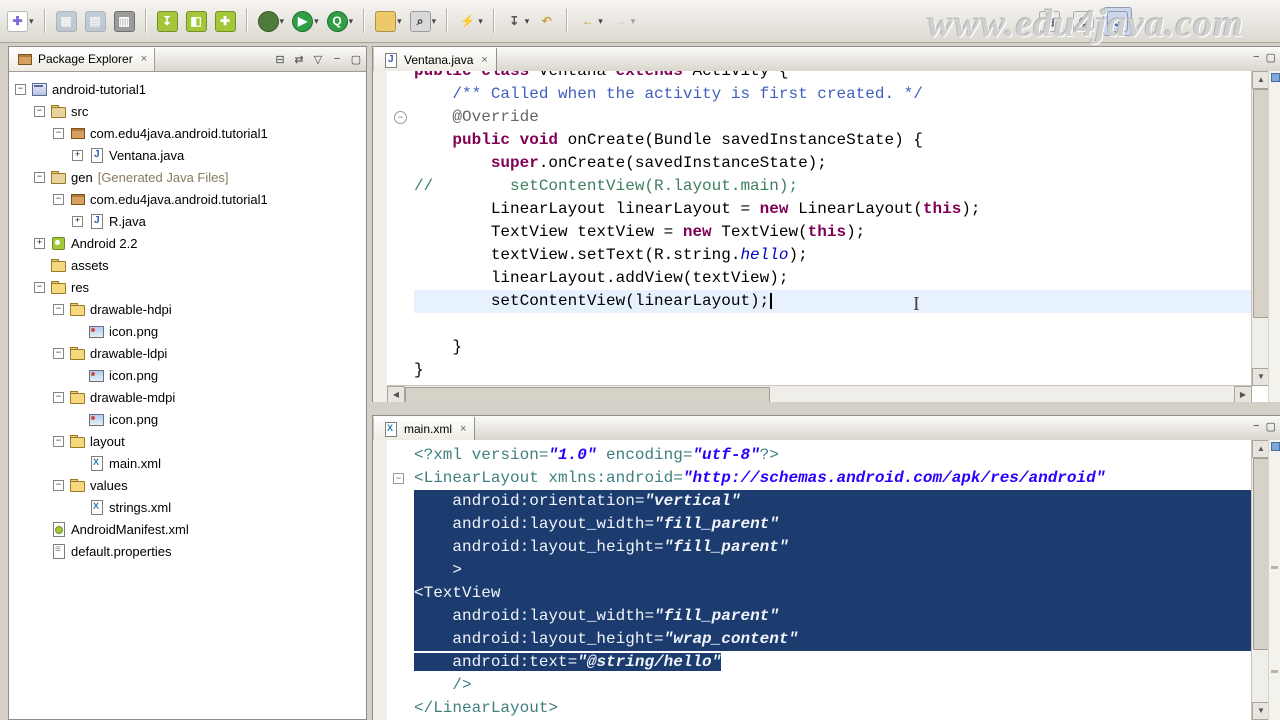 Image resolution: width=1280 pixels, height=720 pixels. I want to click on open-perspective-button: ⊞, so click(1049, 21).